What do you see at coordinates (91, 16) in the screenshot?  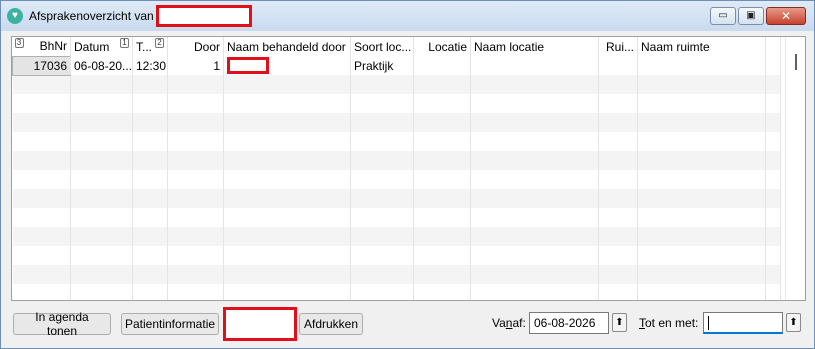 I see `window-title: Afsprakenoverzicht van` at bounding box center [91, 16].